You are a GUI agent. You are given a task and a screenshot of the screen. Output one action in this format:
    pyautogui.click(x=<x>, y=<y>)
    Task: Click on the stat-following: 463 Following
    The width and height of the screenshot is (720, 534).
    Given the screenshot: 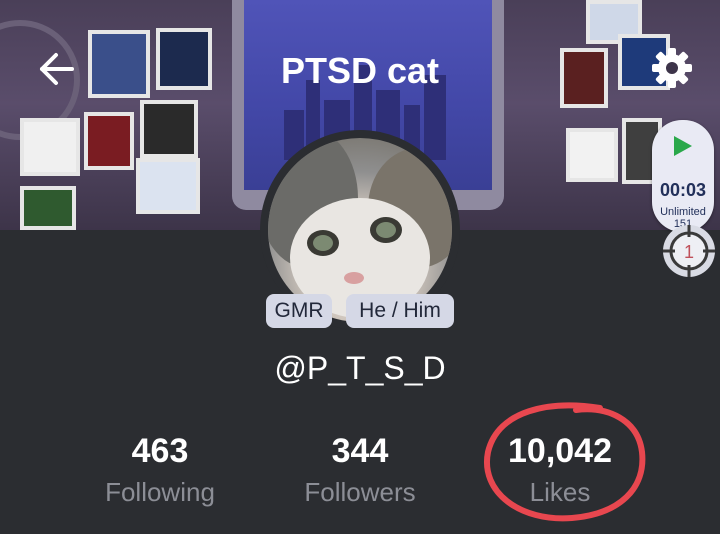 What is the action you would take?
    pyautogui.click(x=160, y=470)
    